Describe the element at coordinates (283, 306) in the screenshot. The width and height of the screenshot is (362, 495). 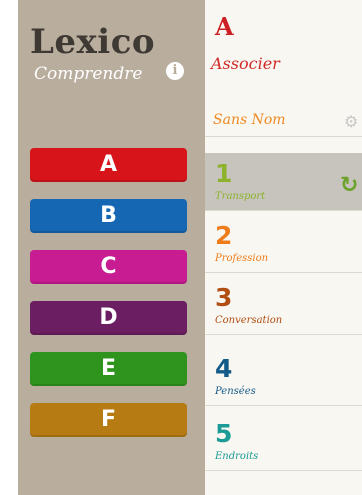
I see `category-item-3: 3 Conversation` at that location.